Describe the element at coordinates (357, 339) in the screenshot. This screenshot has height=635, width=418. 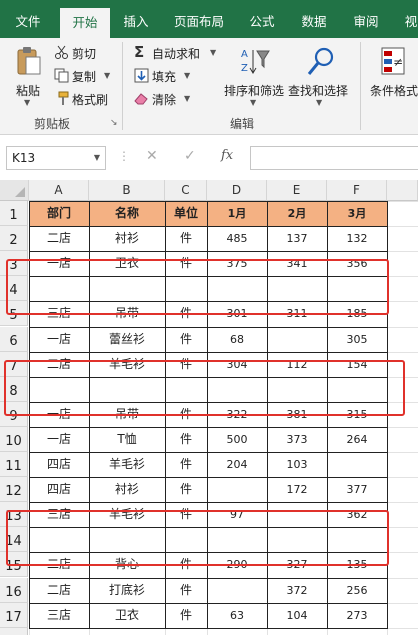
I see `table-cell: 305` at that location.